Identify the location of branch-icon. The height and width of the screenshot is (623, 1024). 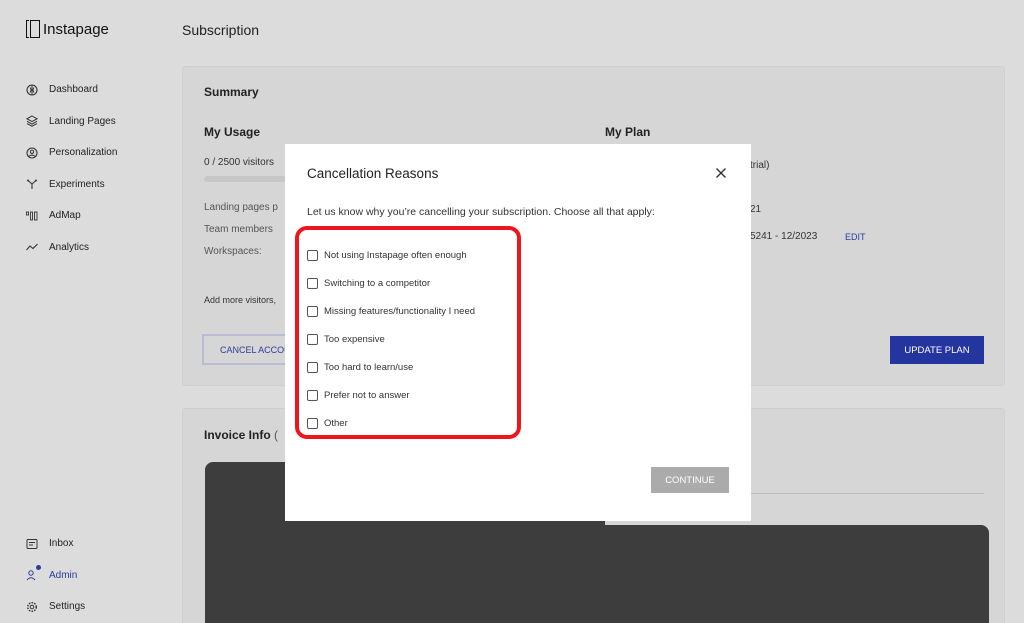
(32, 184).